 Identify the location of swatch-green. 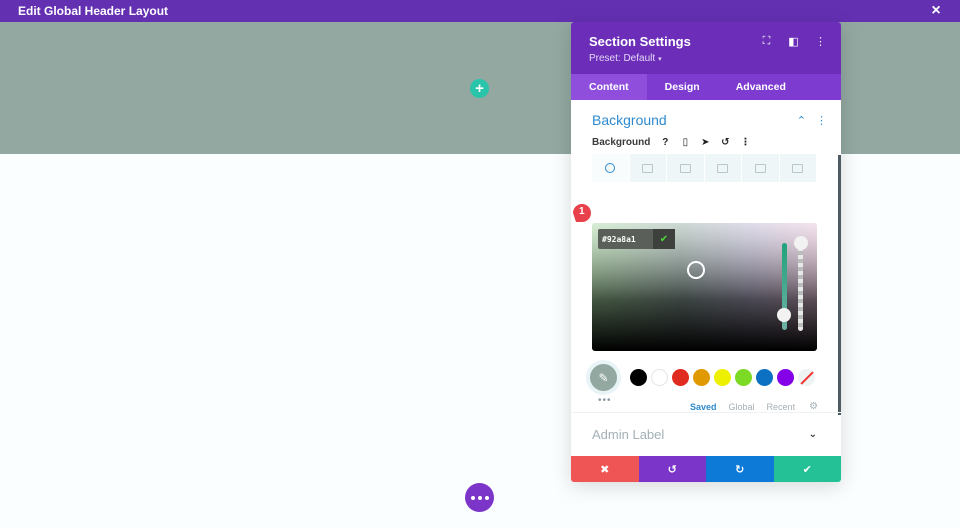
(743, 377).